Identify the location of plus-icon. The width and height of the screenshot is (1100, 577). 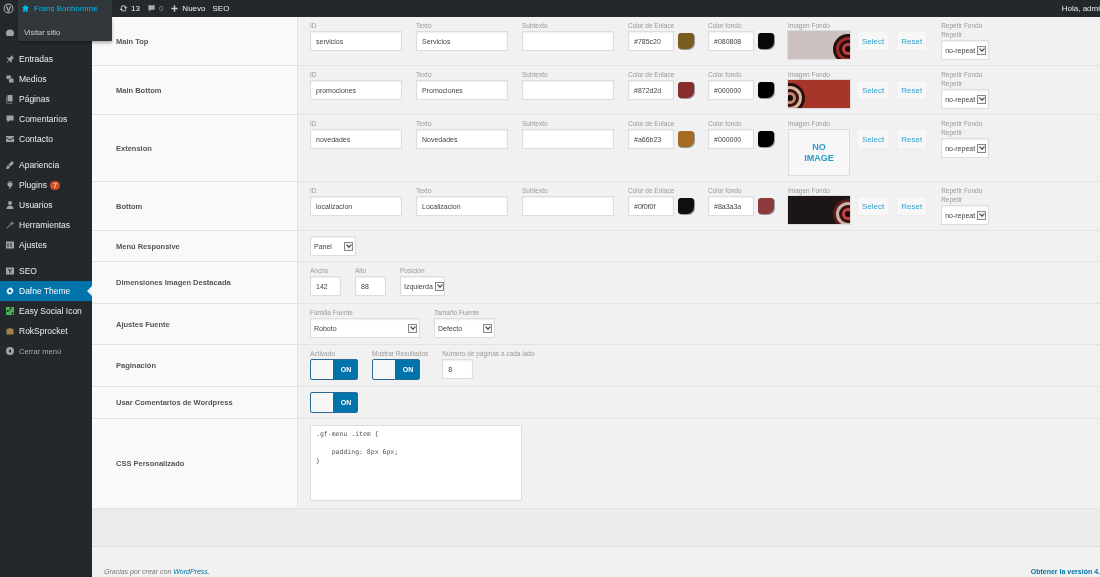
(174, 8).